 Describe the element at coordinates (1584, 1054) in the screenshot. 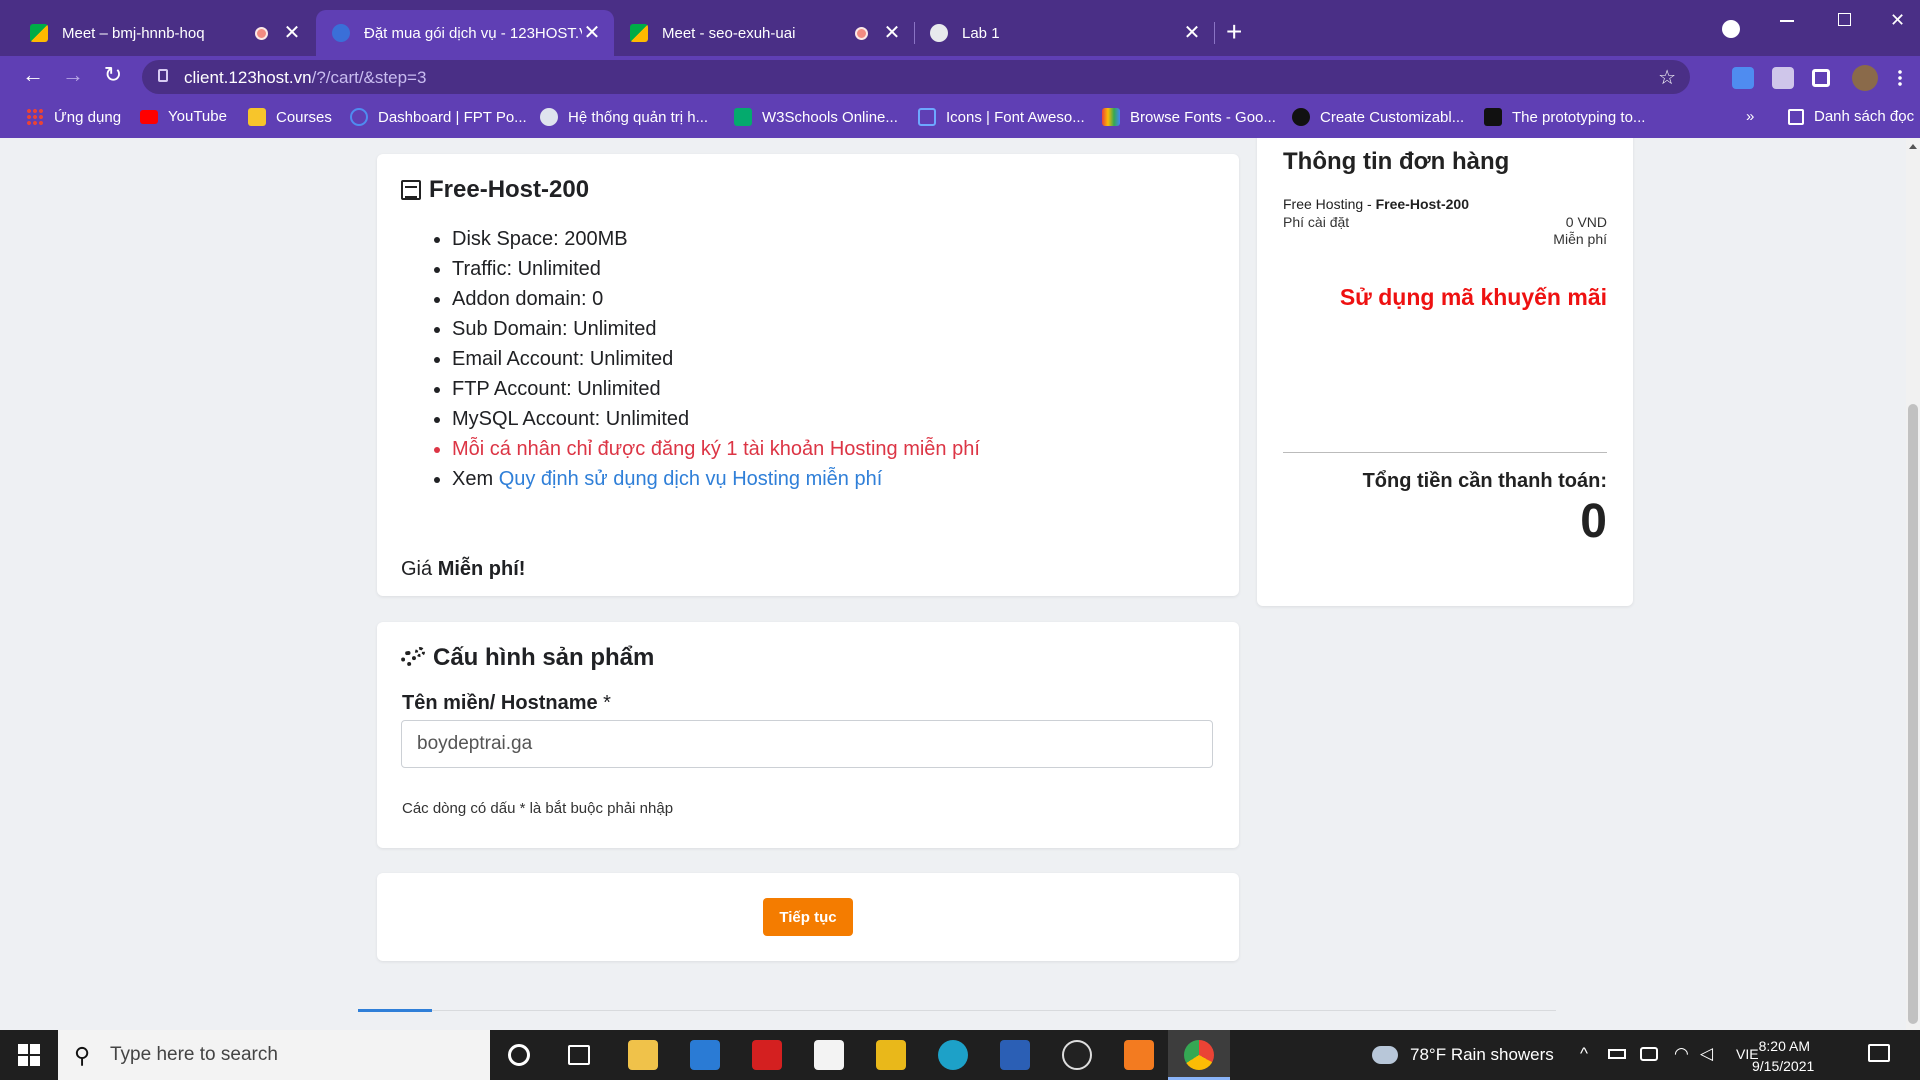

I see `tray-chevron-icon: ^` at that location.